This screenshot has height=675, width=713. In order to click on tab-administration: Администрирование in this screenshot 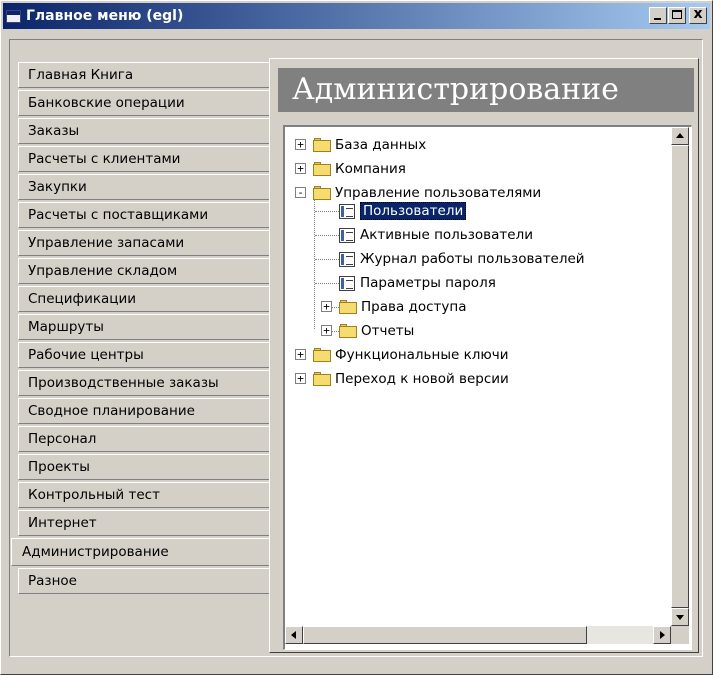, I will do `click(140, 552)`.